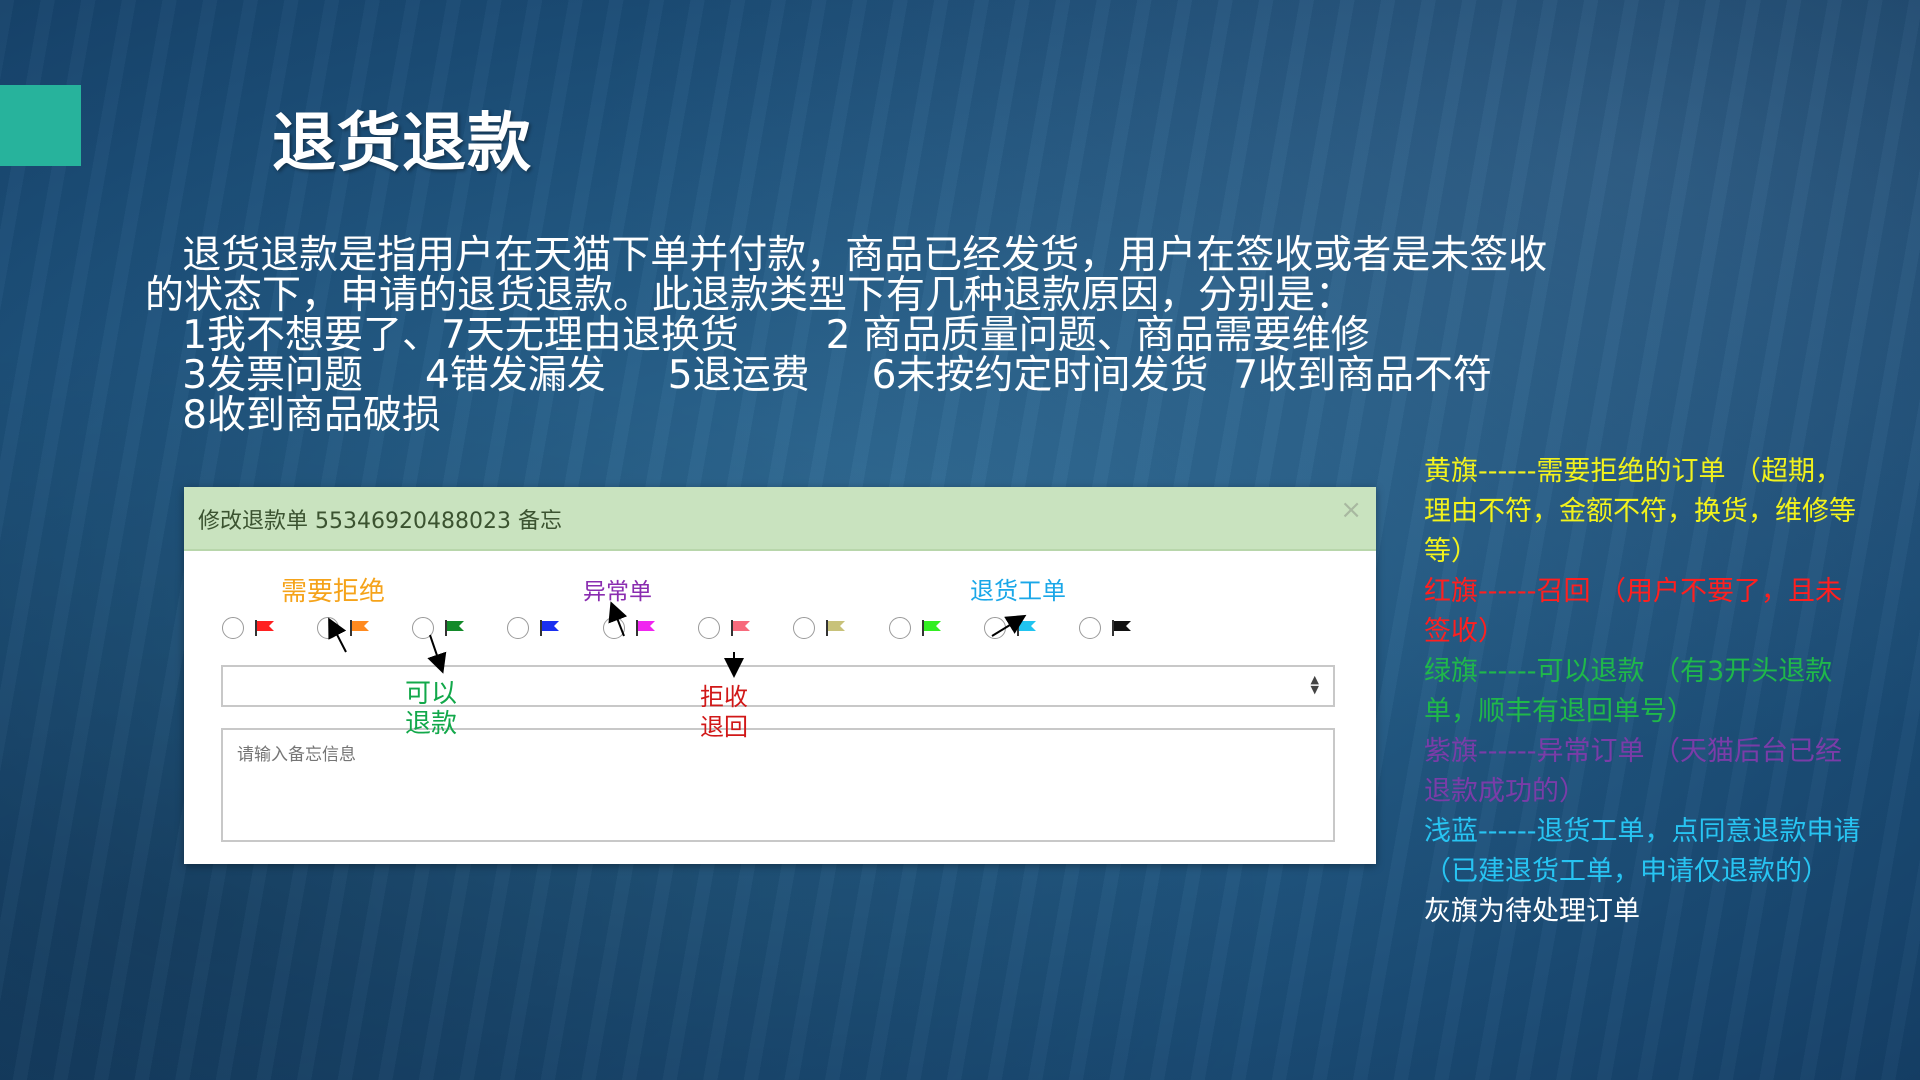 This screenshot has height=1080, width=1920. Describe the element at coordinates (1121, 628) in the screenshot. I see `black-flag-icon` at that location.